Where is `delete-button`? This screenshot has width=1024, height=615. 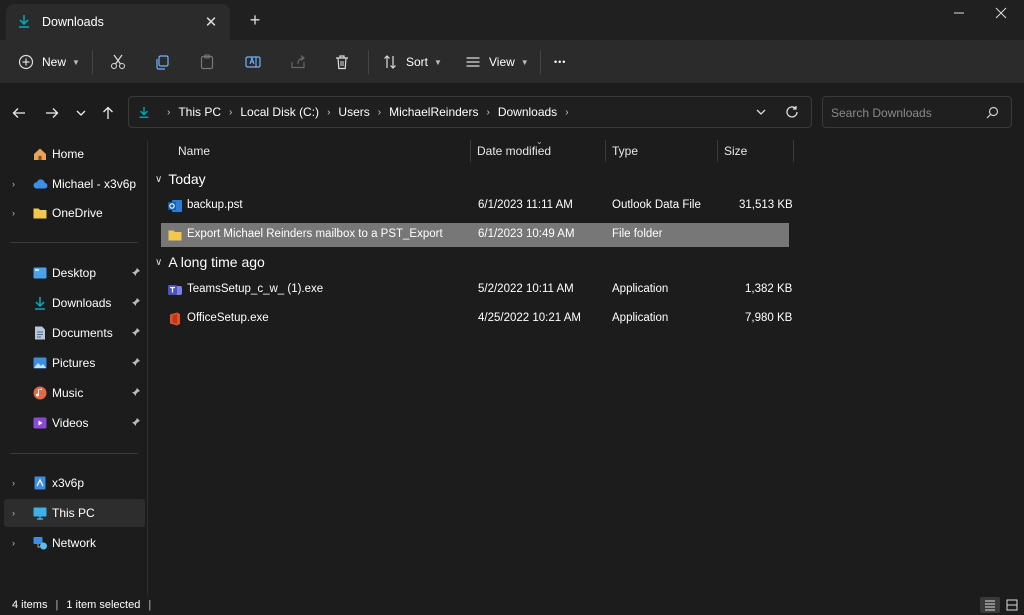
delete-button is located at coordinates (342, 62).